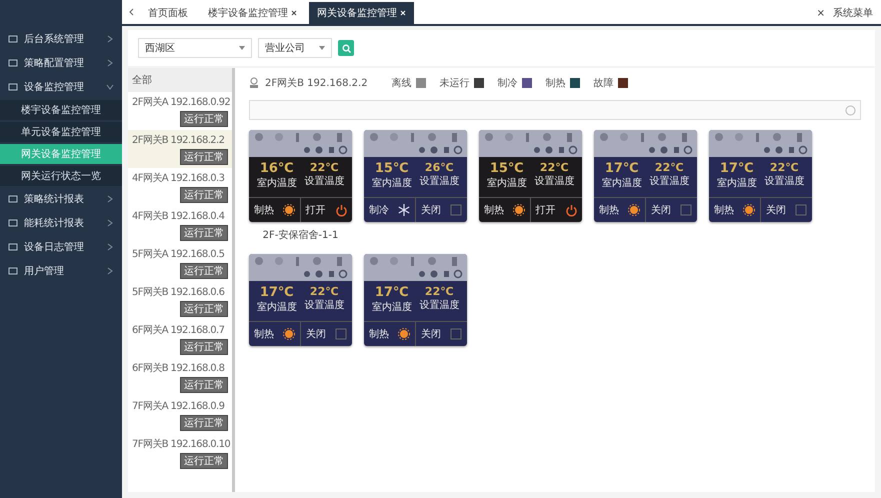 This screenshot has width=881, height=498. Describe the element at coordinates (378, 210) in the screenshot. I see `mode-label: 制冷` at that location.